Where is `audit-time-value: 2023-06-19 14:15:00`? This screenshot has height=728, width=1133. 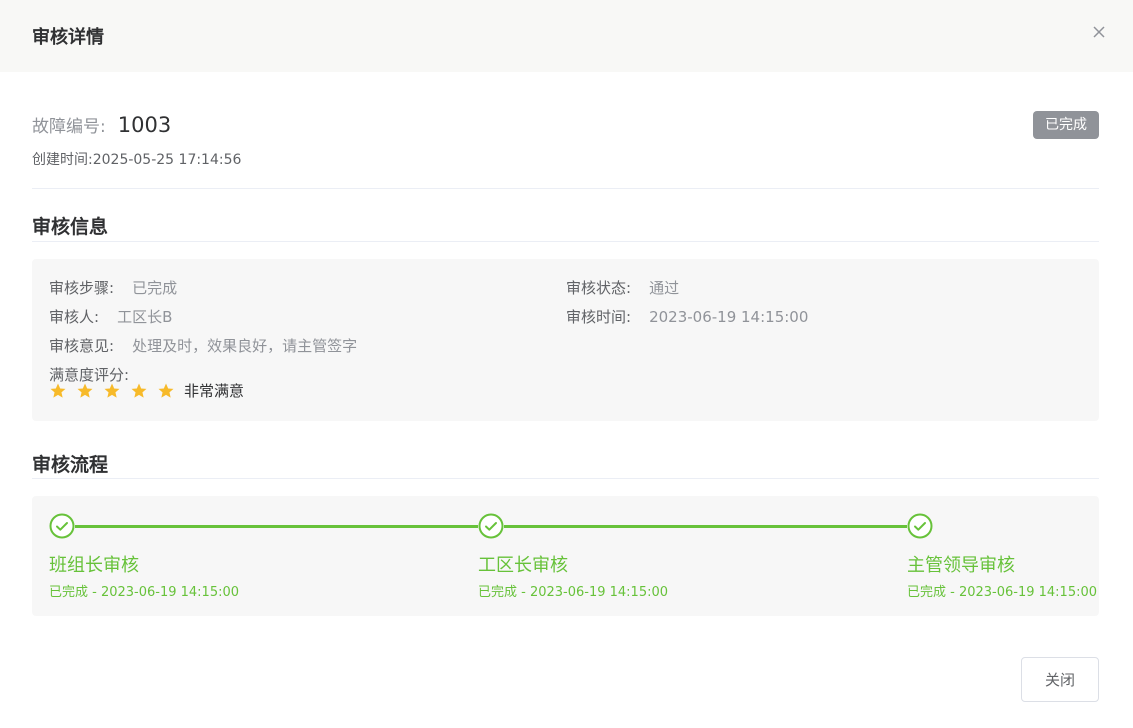
audit-time-value: 2023-06-19 14:15:00 is located at coordinates (729, 317).